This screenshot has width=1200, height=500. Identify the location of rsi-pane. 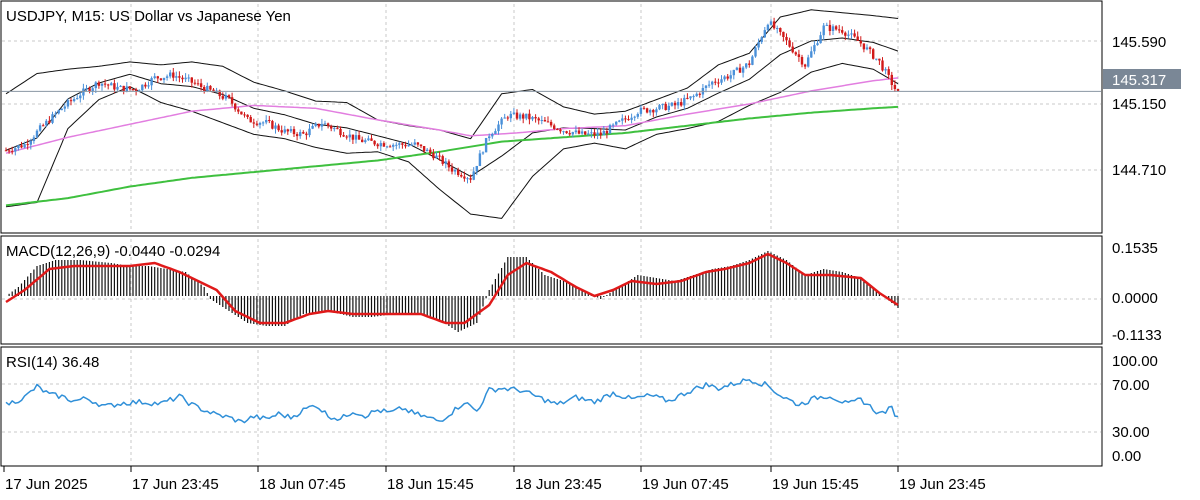
(452, 401).